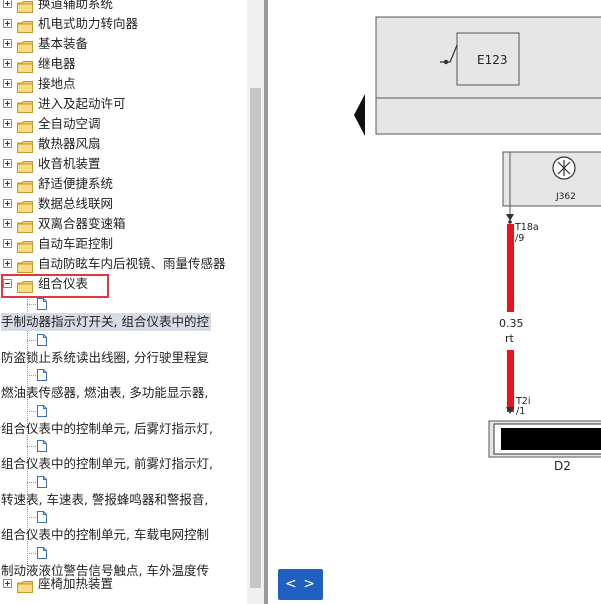 The width and height of the screenshot is (601, 604). What do you see at coordinates (88, 23) in the screenshot?
I see `folder-label: 机电式助力转向器` at bounding box center [88, 23].